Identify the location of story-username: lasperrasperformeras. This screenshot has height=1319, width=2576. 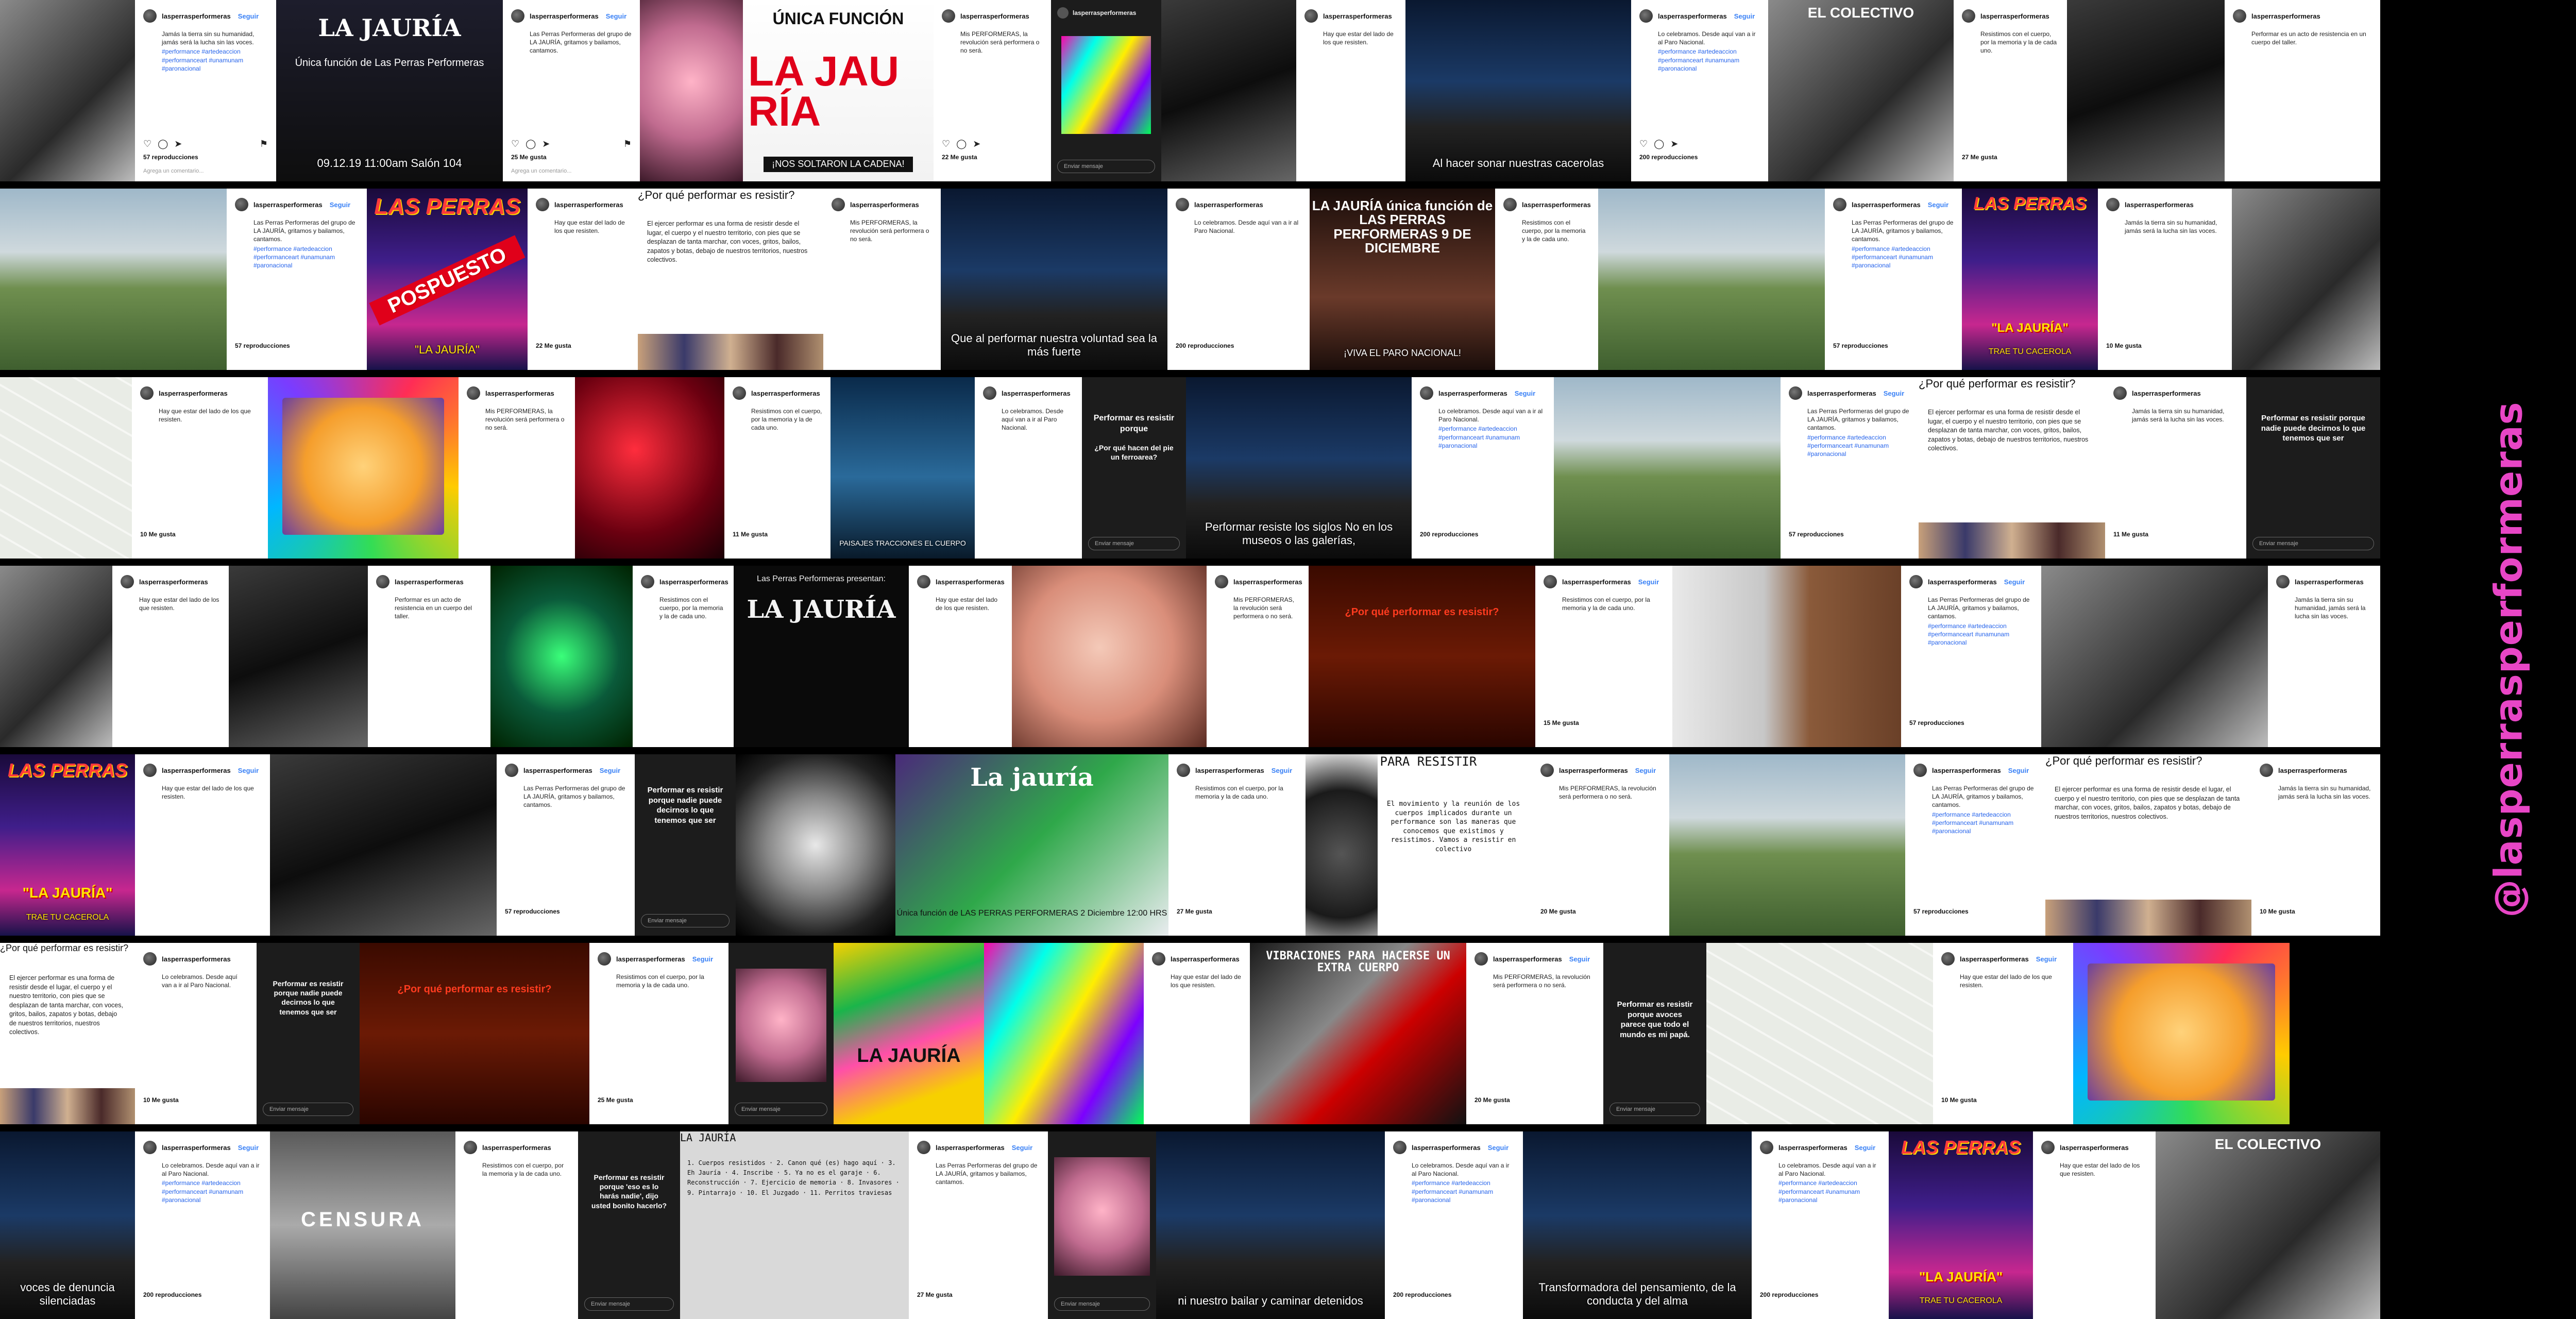
(1104, 12).